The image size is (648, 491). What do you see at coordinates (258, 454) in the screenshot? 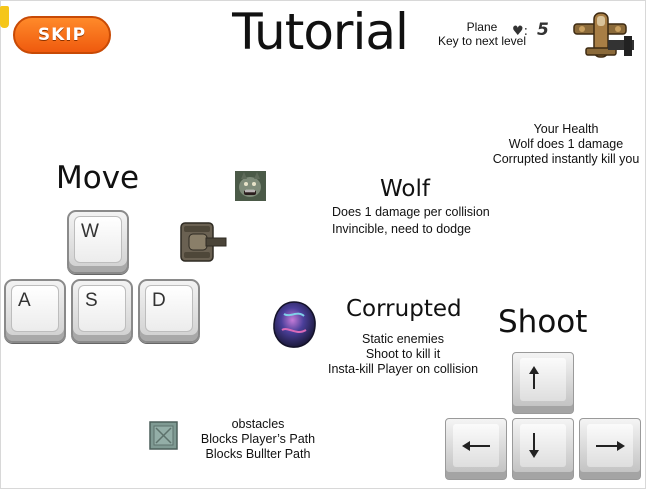
I see `obstacles-line3: Blocks Bullter Path` at bounding box center [258, 454].